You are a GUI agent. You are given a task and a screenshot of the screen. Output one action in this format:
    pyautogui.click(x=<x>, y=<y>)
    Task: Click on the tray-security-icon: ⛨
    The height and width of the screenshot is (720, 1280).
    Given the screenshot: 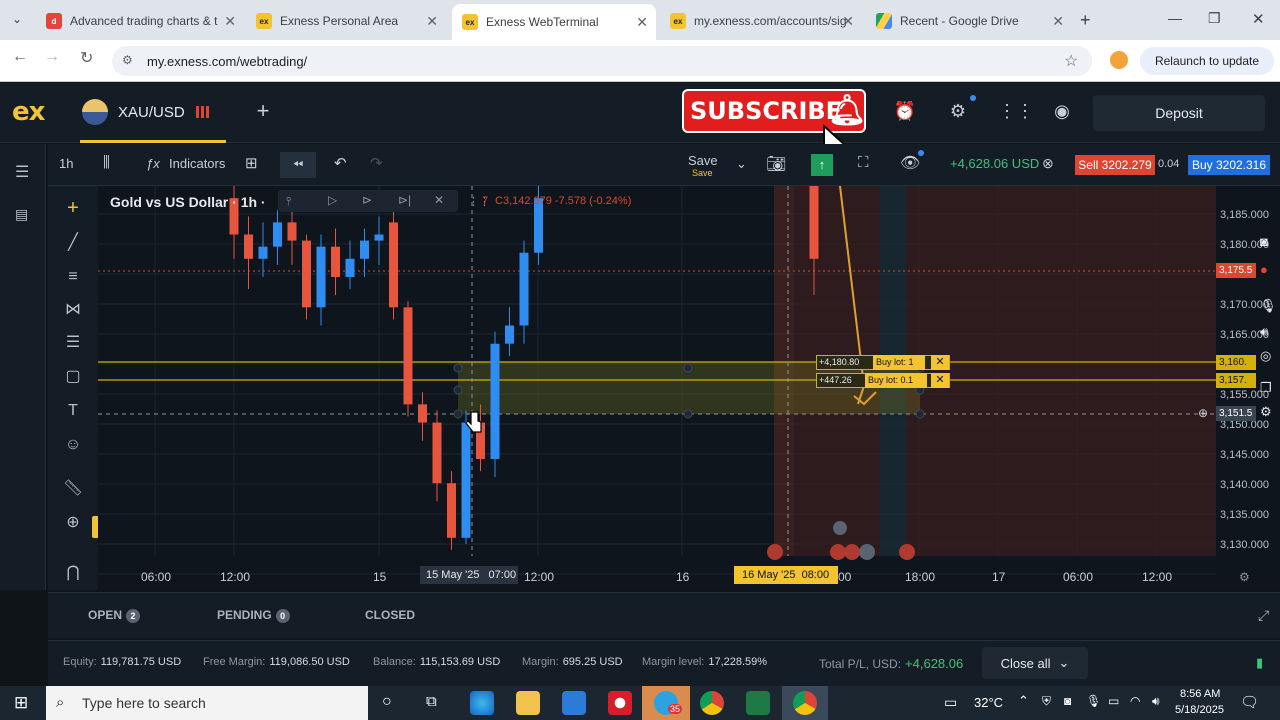 What is the action you would take?
    pyautogui.click(x=1046, y=701)
    